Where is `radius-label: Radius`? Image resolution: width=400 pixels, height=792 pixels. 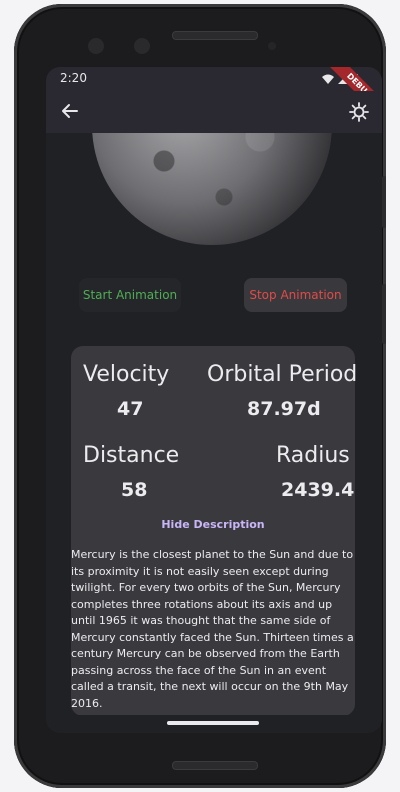 radius-label: Radius is located at coordinates (313, 455).